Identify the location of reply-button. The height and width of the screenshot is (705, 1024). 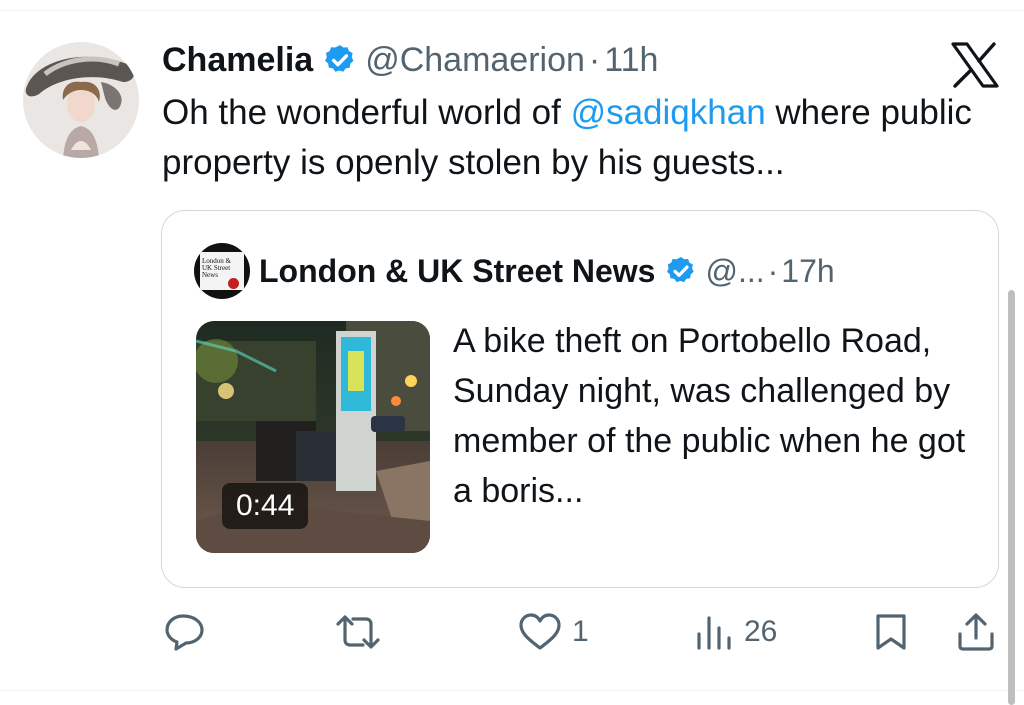
(185, 632).